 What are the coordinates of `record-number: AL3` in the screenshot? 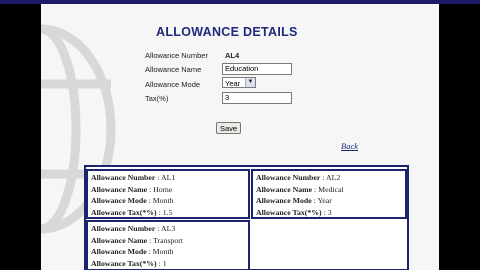 It's located at (168, 228).